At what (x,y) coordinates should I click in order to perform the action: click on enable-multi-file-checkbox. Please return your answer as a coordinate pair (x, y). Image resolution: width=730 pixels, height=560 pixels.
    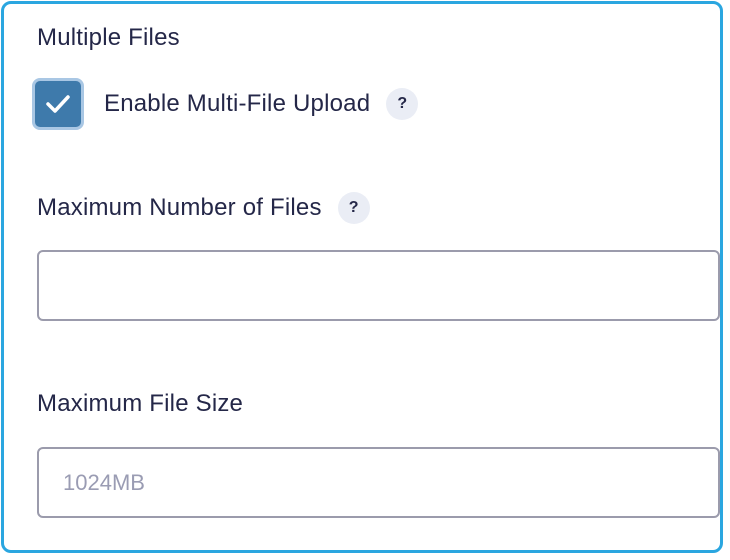
    Looking at the image, I should click on (58, 104).